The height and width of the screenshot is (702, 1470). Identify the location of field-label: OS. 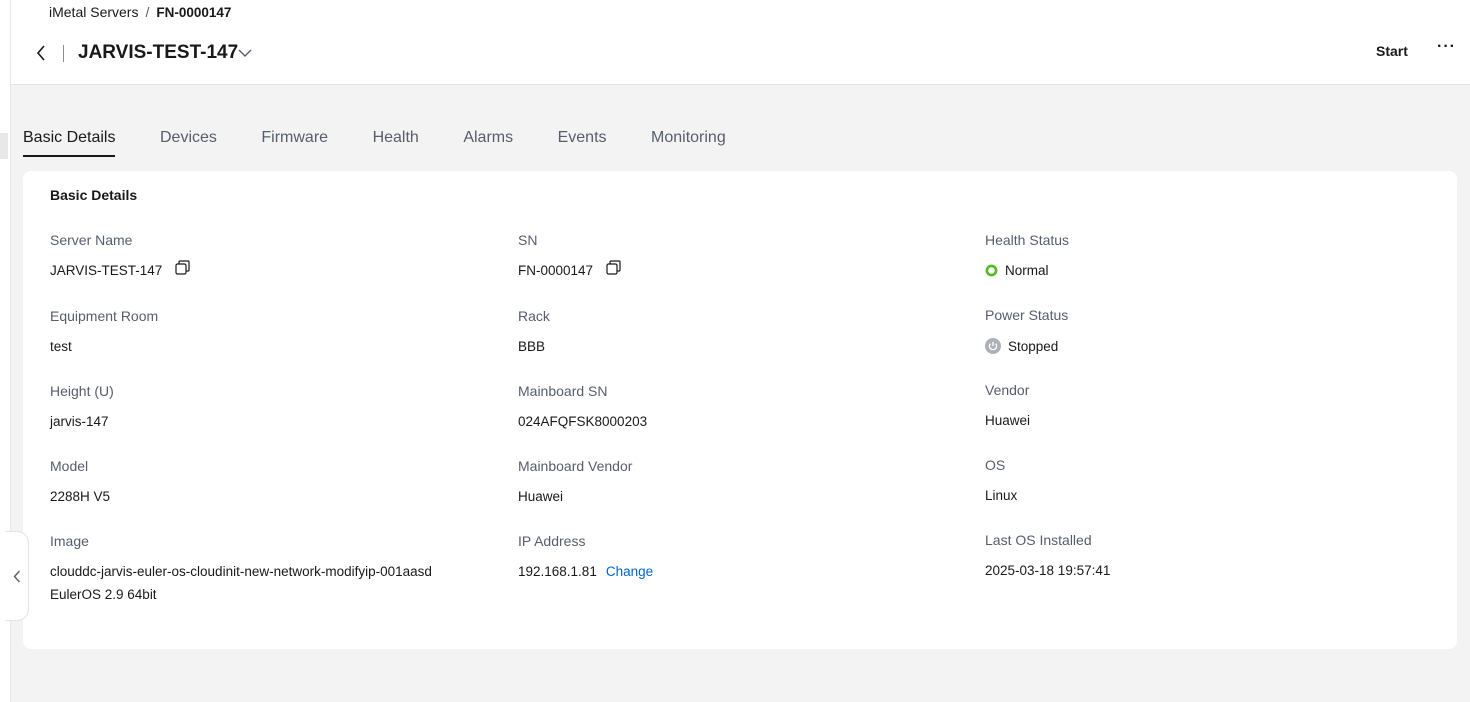
(995, 465).